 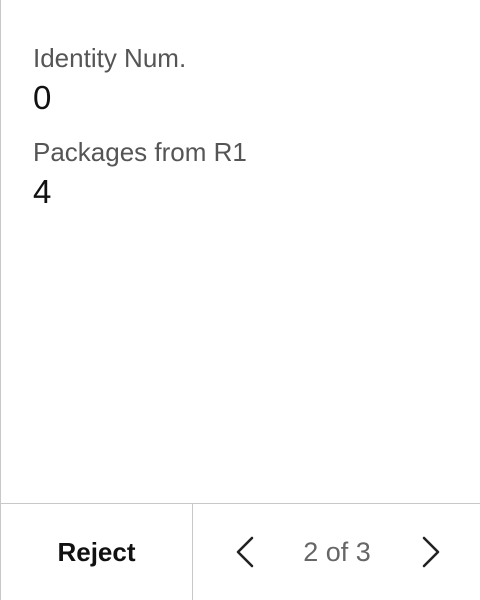 I want to click on field-label: Identity Num., so click(x=110, y=58).